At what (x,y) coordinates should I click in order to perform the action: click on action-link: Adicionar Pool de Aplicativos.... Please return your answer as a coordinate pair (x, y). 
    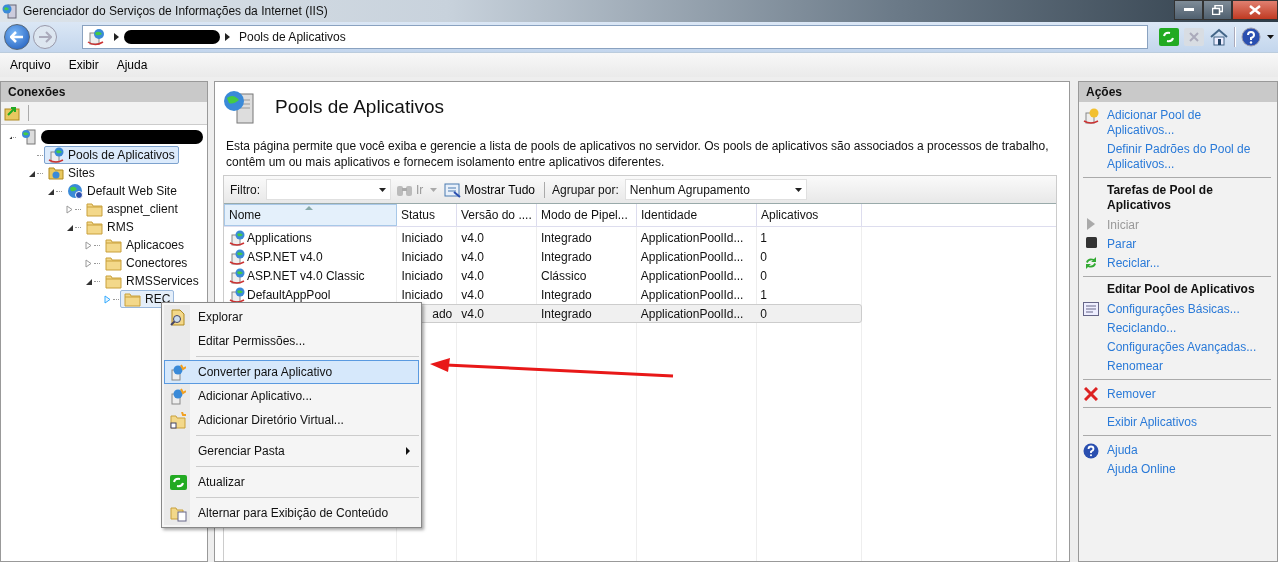
    Looking at the image, I should click on (1189, 123).